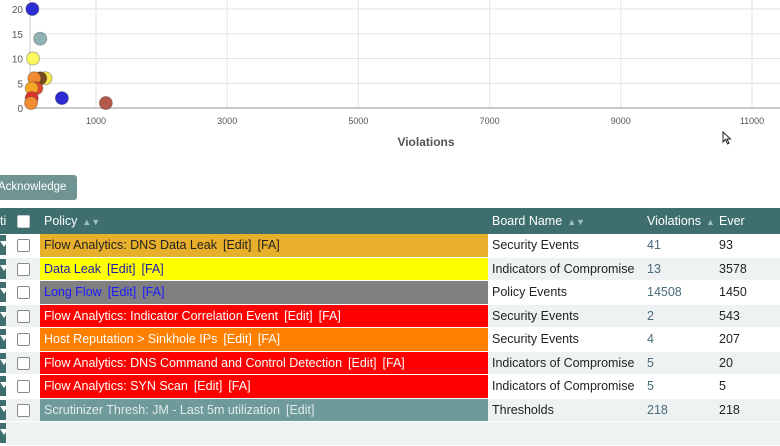  What do you see at coordinates (227, 121) in the screenshot?
I see `x-tick-label: 3000` at bounding box center [227, 121].